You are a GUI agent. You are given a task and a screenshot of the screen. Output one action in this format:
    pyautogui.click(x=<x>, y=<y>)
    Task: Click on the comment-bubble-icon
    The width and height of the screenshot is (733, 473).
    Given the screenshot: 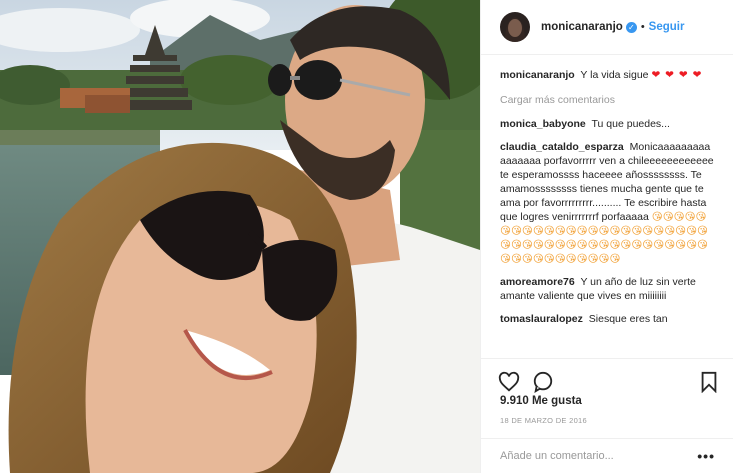 What is the action you would take?
    pyautogui.click(x=544, y=383)
    